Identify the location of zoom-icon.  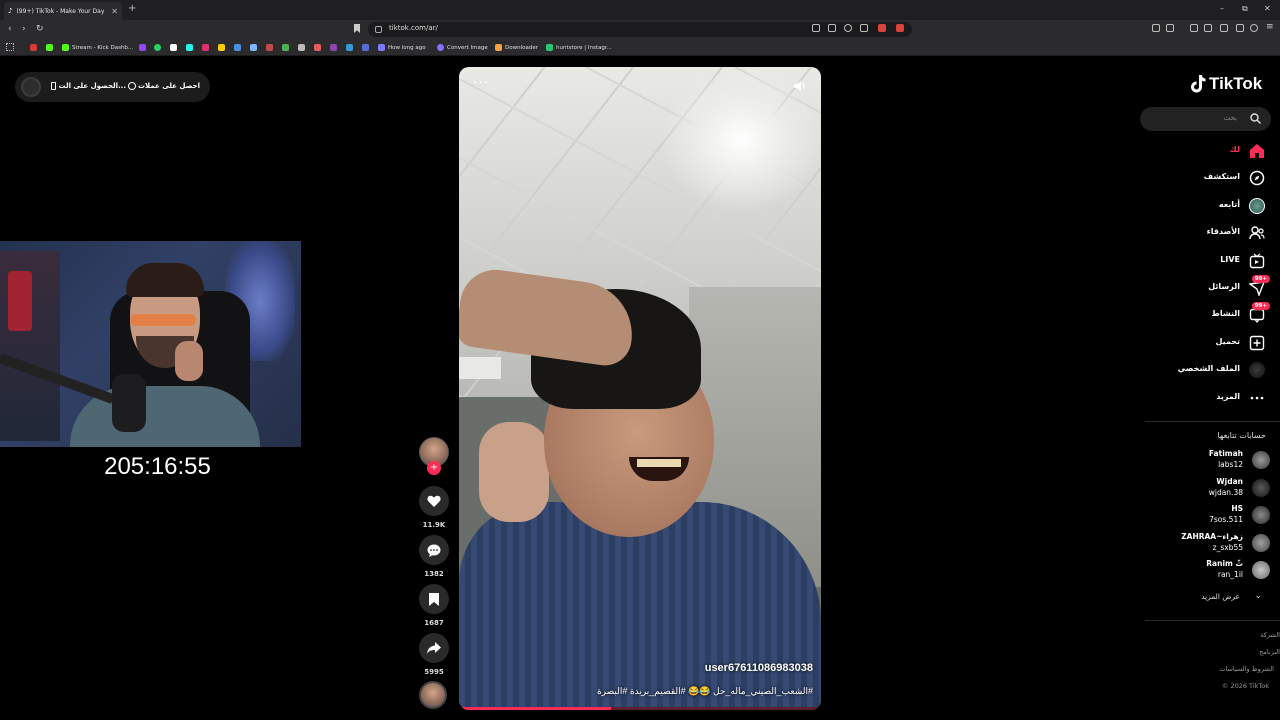
(848, 28).